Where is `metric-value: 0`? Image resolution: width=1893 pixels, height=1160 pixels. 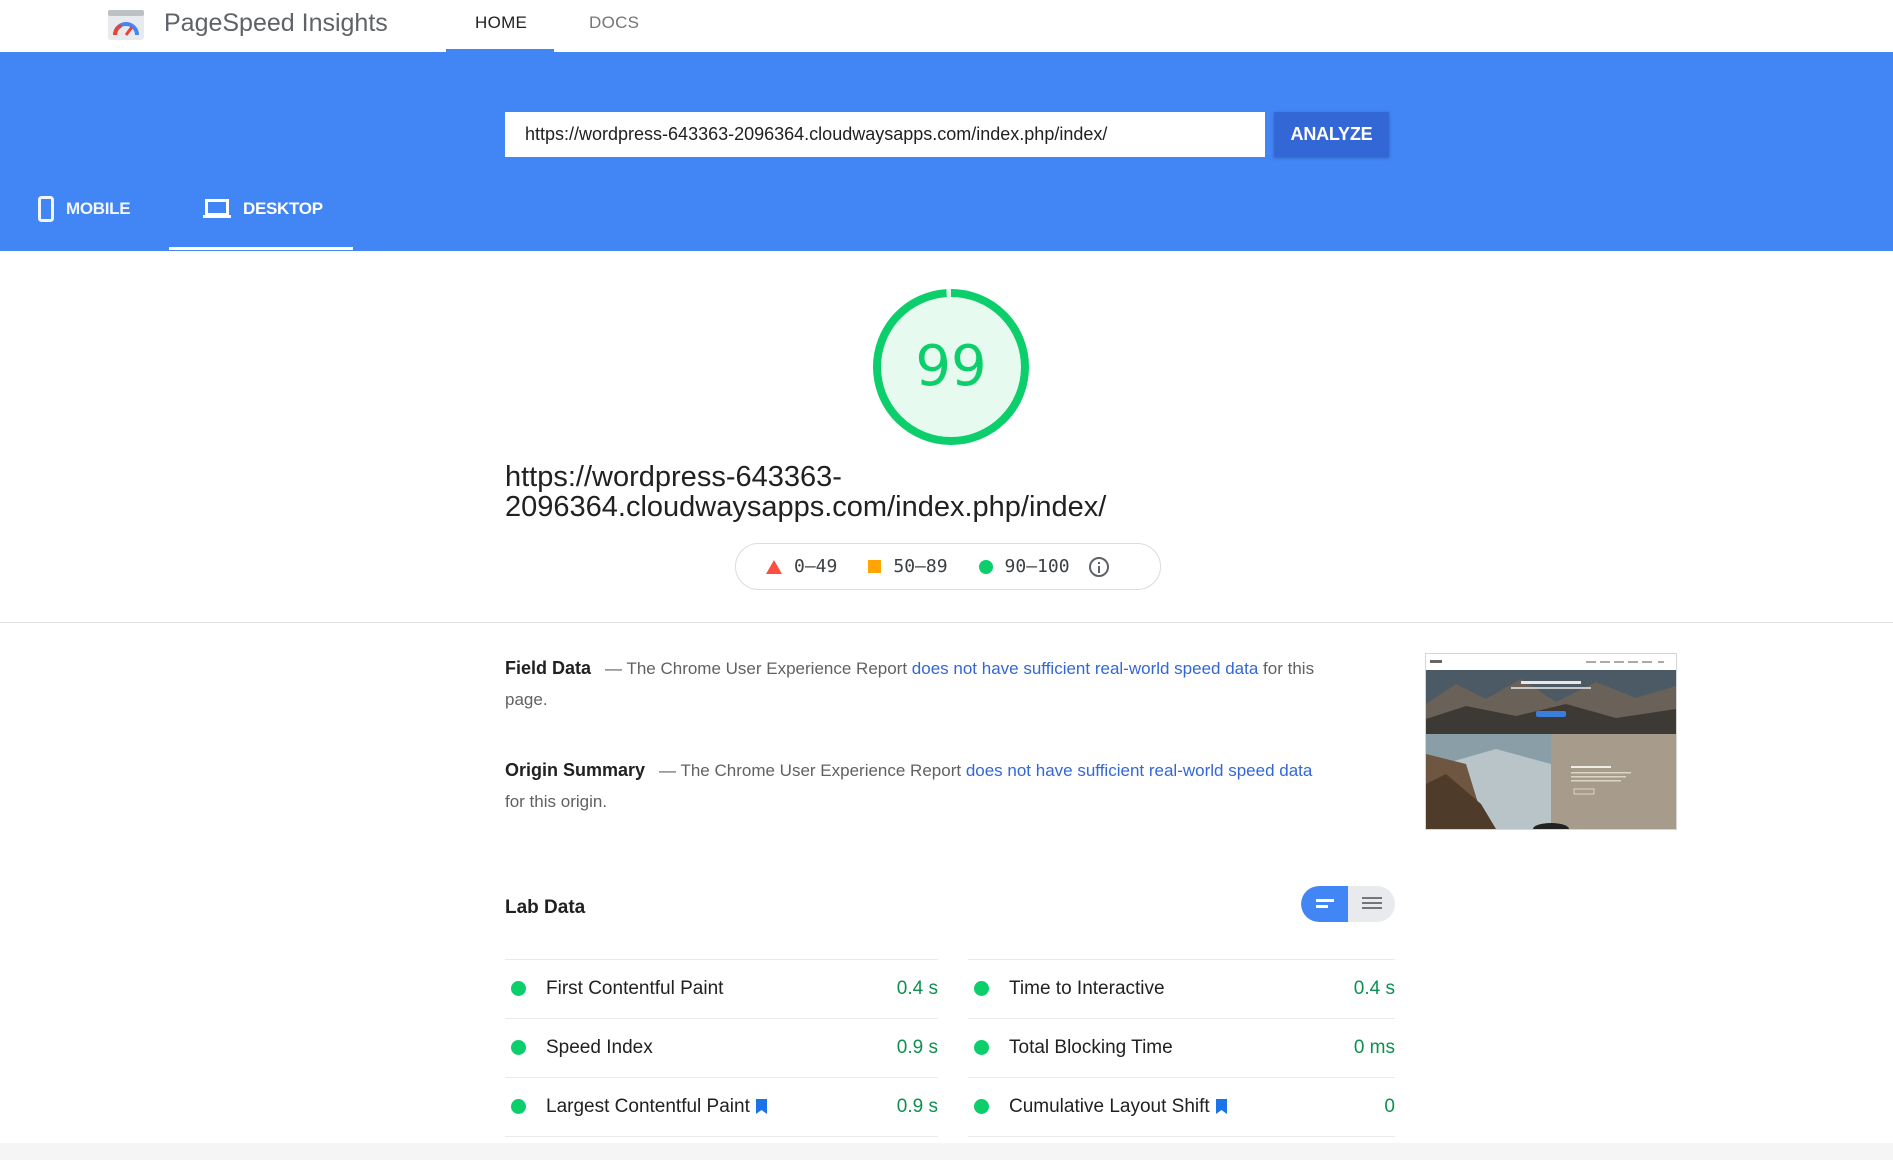
metric-value: 0 is located at coordinates (1389, 1106).